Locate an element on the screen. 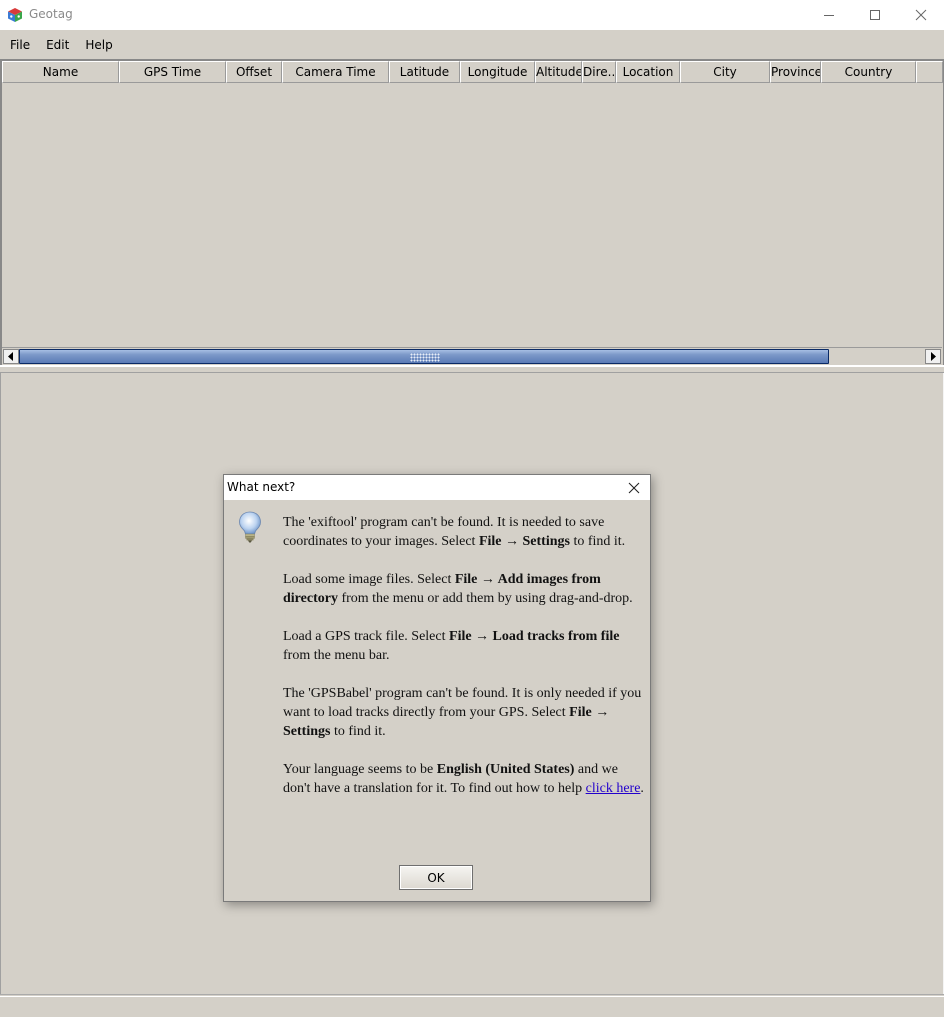 The image size is (944, 1017). ok-button: OK is located at coordinates (436, 877).